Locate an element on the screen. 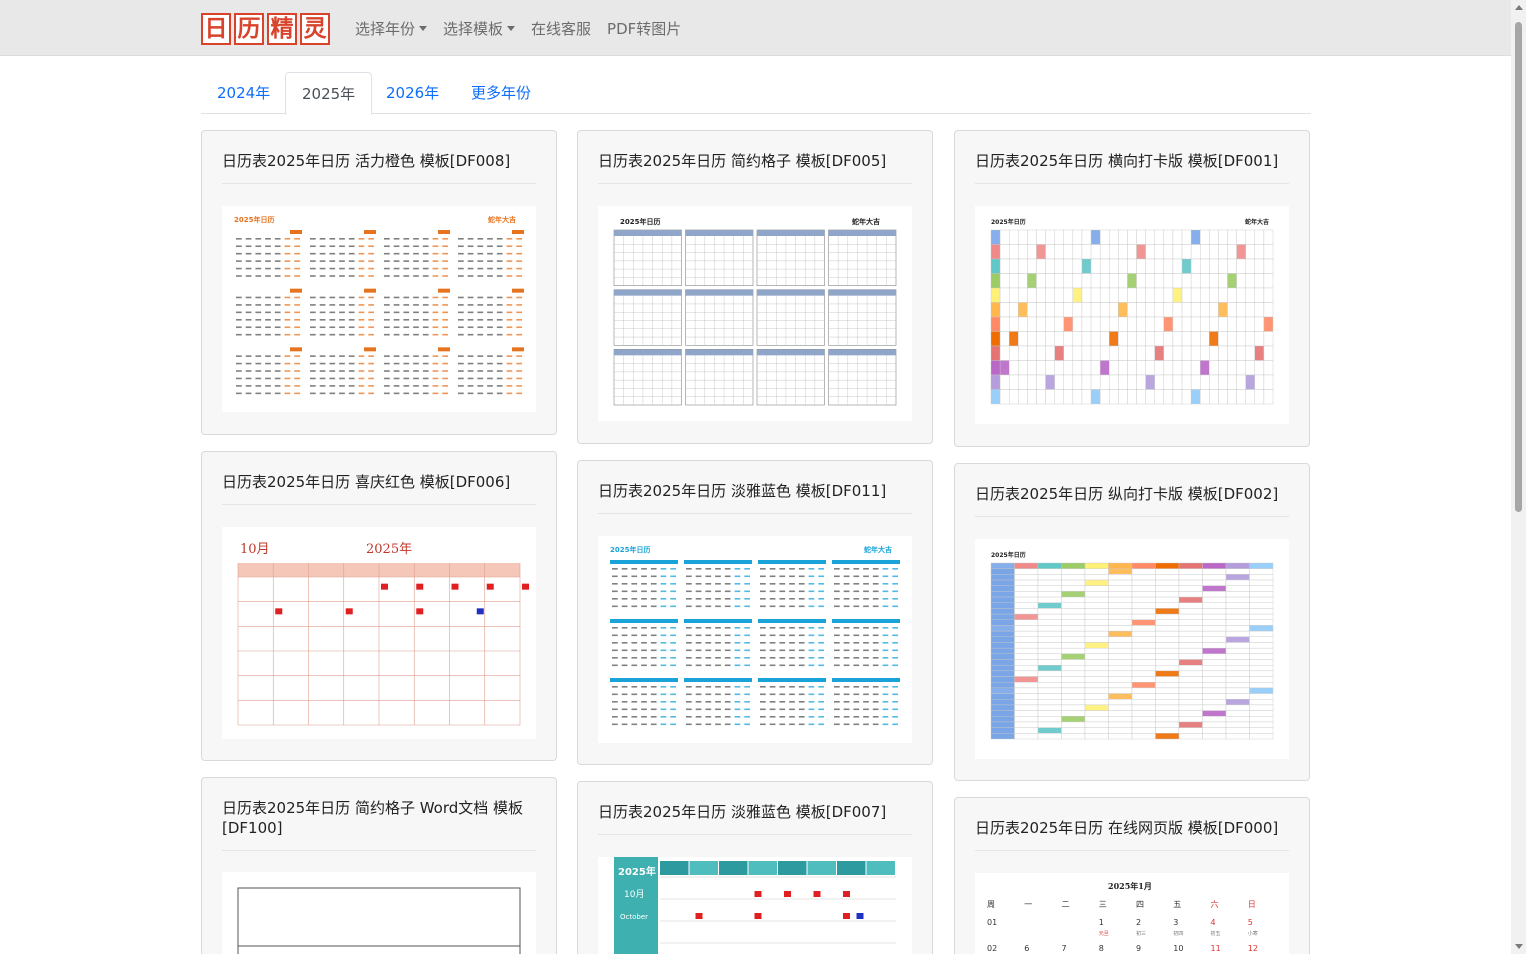 This screenshot has width=1526, height=954. card-title: 日历表2025年日历 喜庆红色 模板[DF006] is located at coordinates (379, 488).